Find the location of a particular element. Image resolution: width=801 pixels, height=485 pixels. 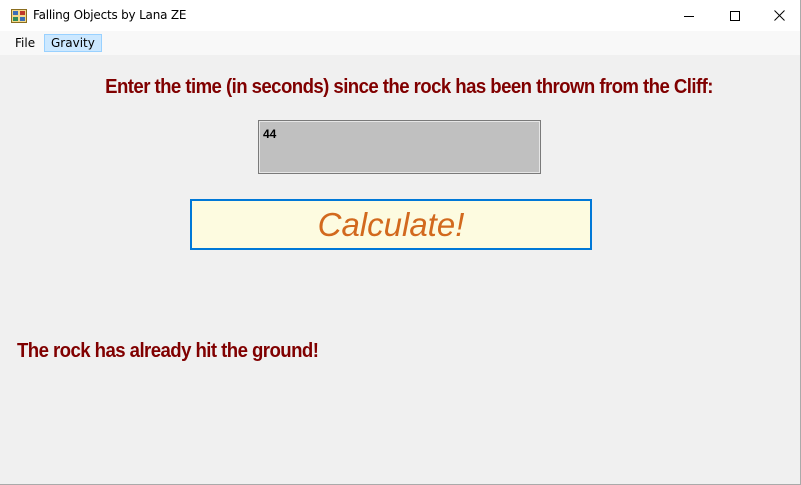

result-label: The rock has already hit the ground! is located at coordinates (168, 351).